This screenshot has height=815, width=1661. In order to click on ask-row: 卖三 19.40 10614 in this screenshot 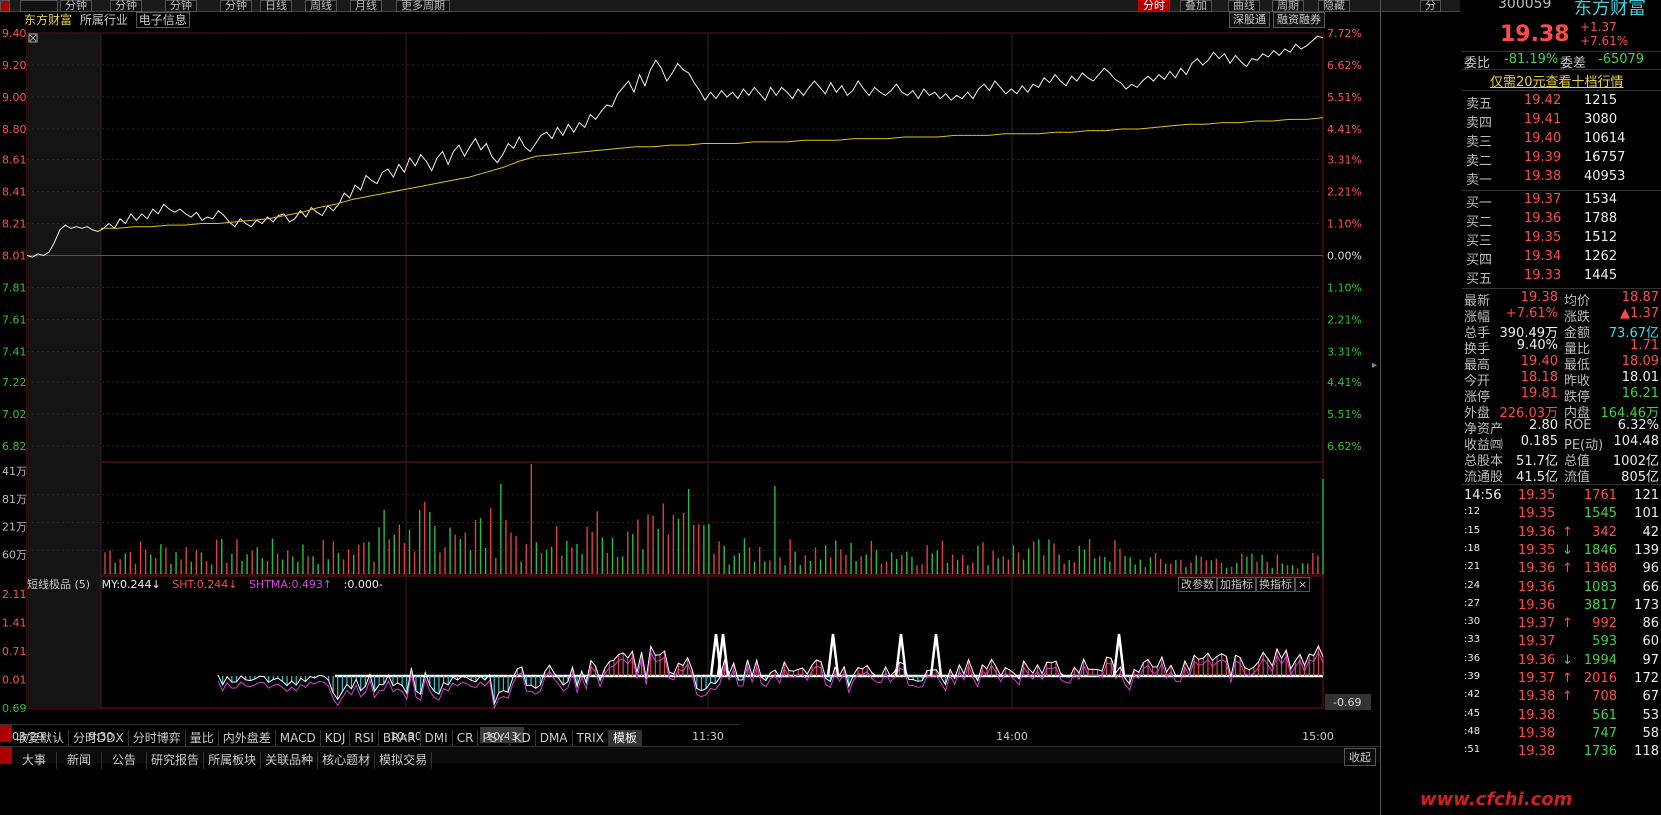, I will do `click(1561, 140)`.